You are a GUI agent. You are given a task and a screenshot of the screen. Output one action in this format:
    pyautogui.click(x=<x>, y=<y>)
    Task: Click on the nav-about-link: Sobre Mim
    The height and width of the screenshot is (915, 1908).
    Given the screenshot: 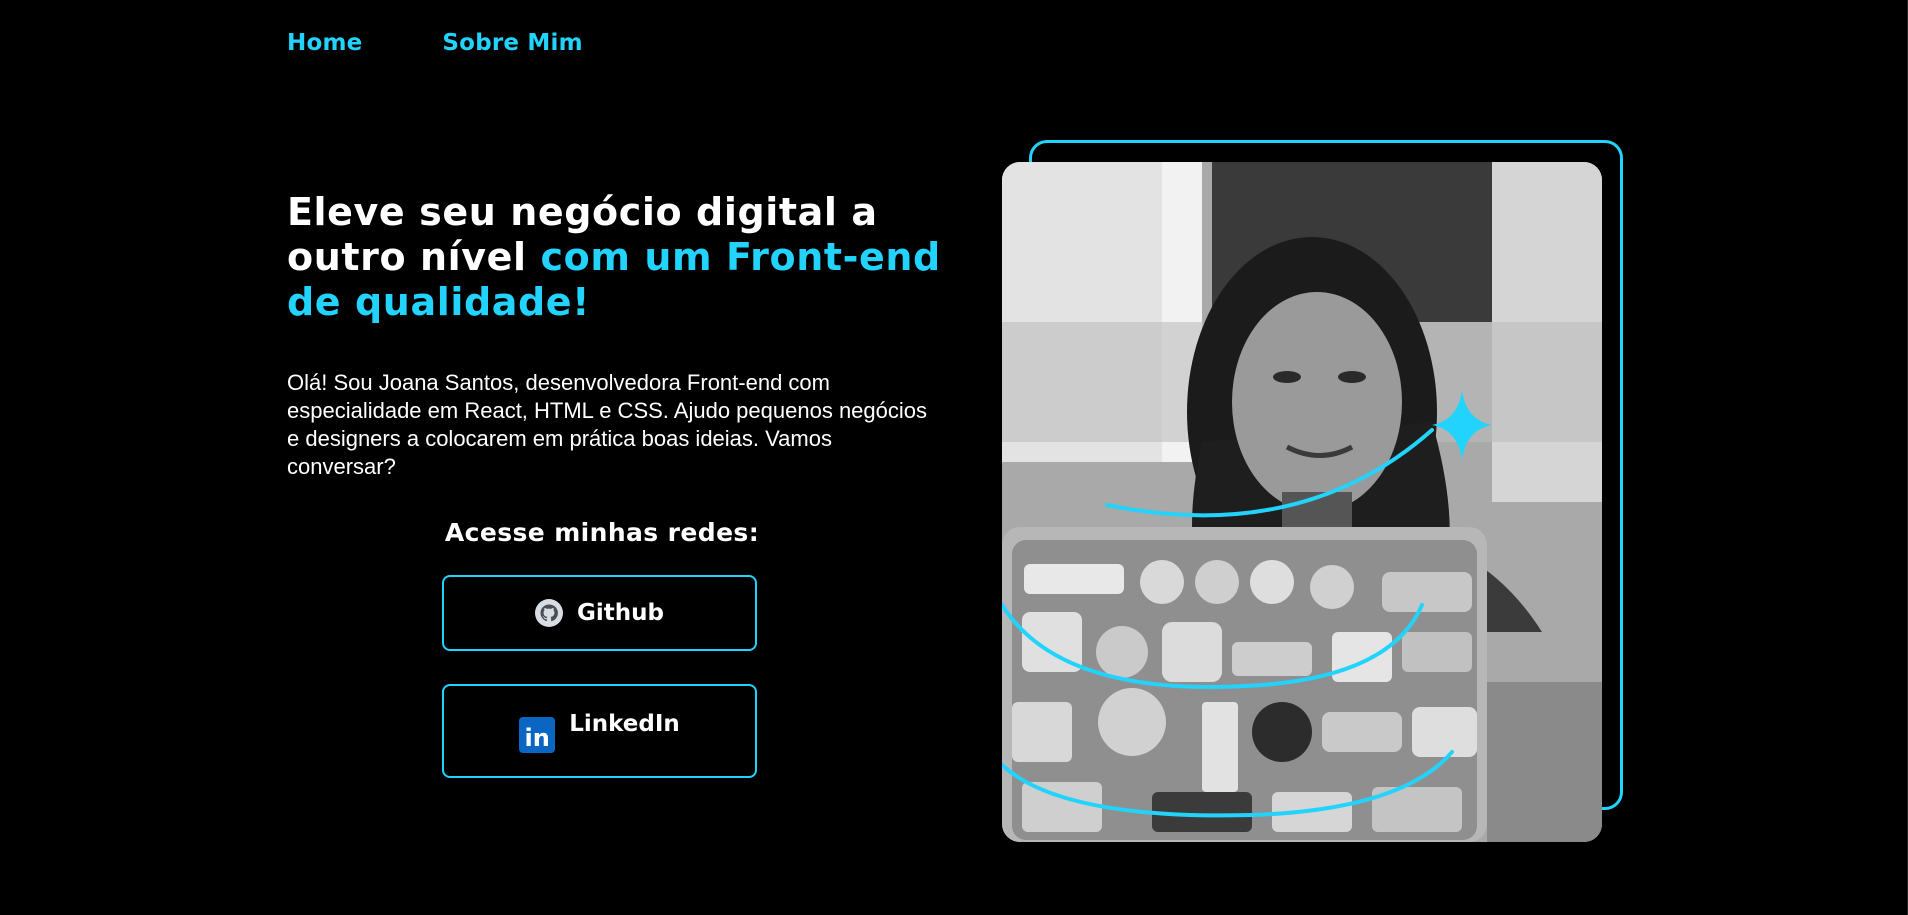 What is the action you would take?
    pyautogui.click(x=512, y=43)
    